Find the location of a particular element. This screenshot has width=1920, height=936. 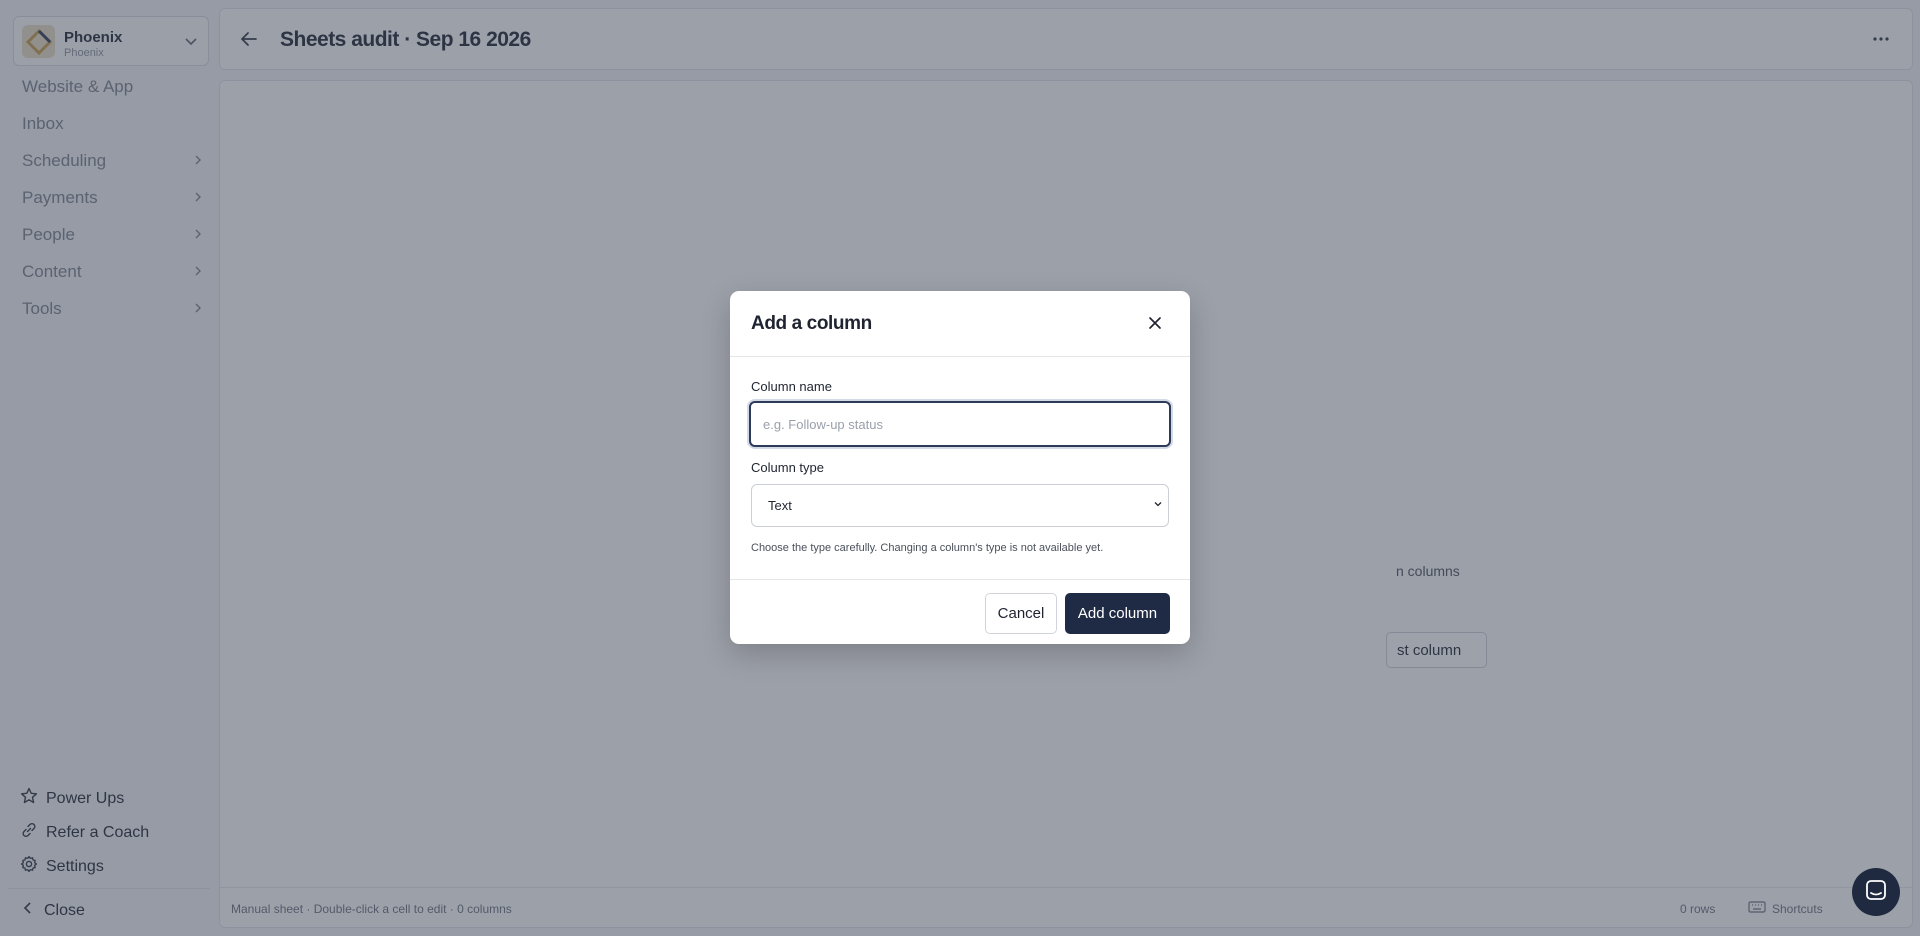

column-name-input is located at coordinates (960, 424).